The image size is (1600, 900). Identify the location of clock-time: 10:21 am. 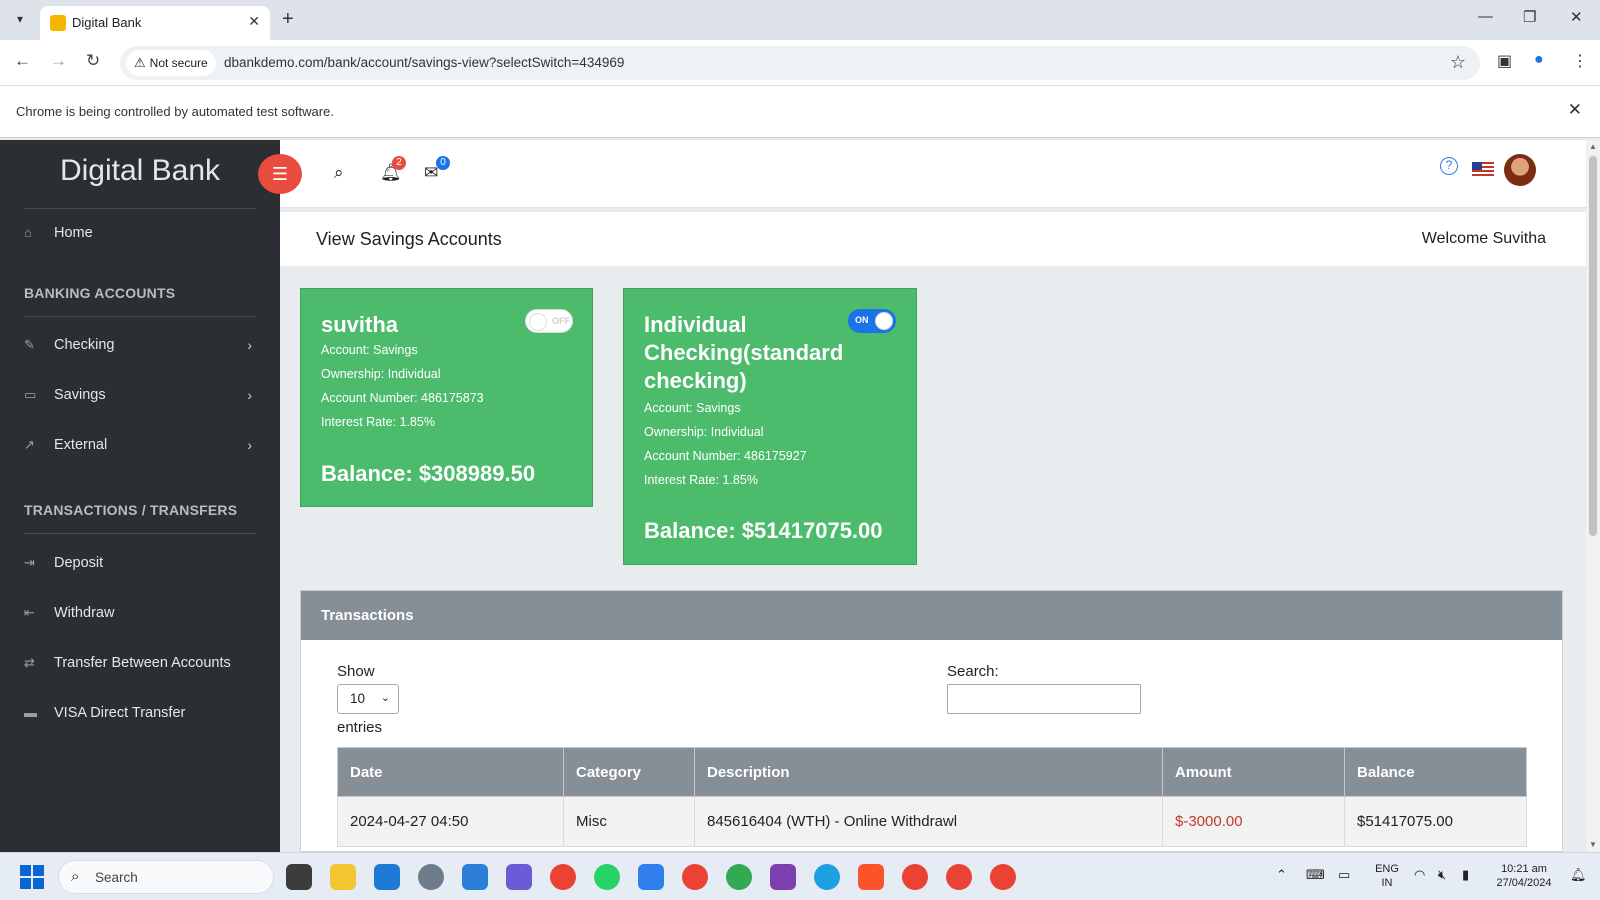
(1524, 869).